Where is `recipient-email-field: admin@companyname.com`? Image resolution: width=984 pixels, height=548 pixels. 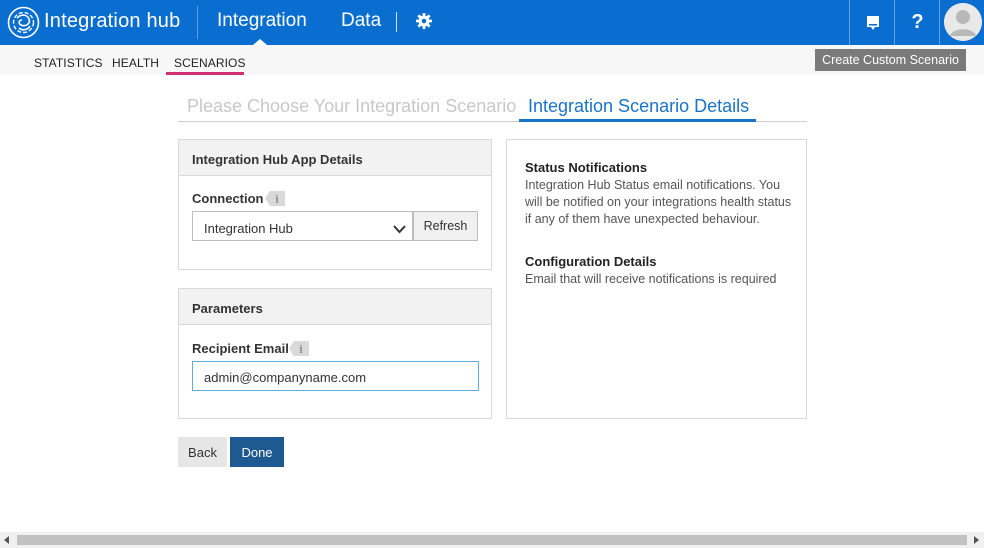 recipient-email-field: admin@companyname.com is located at coordinates (335, 376).